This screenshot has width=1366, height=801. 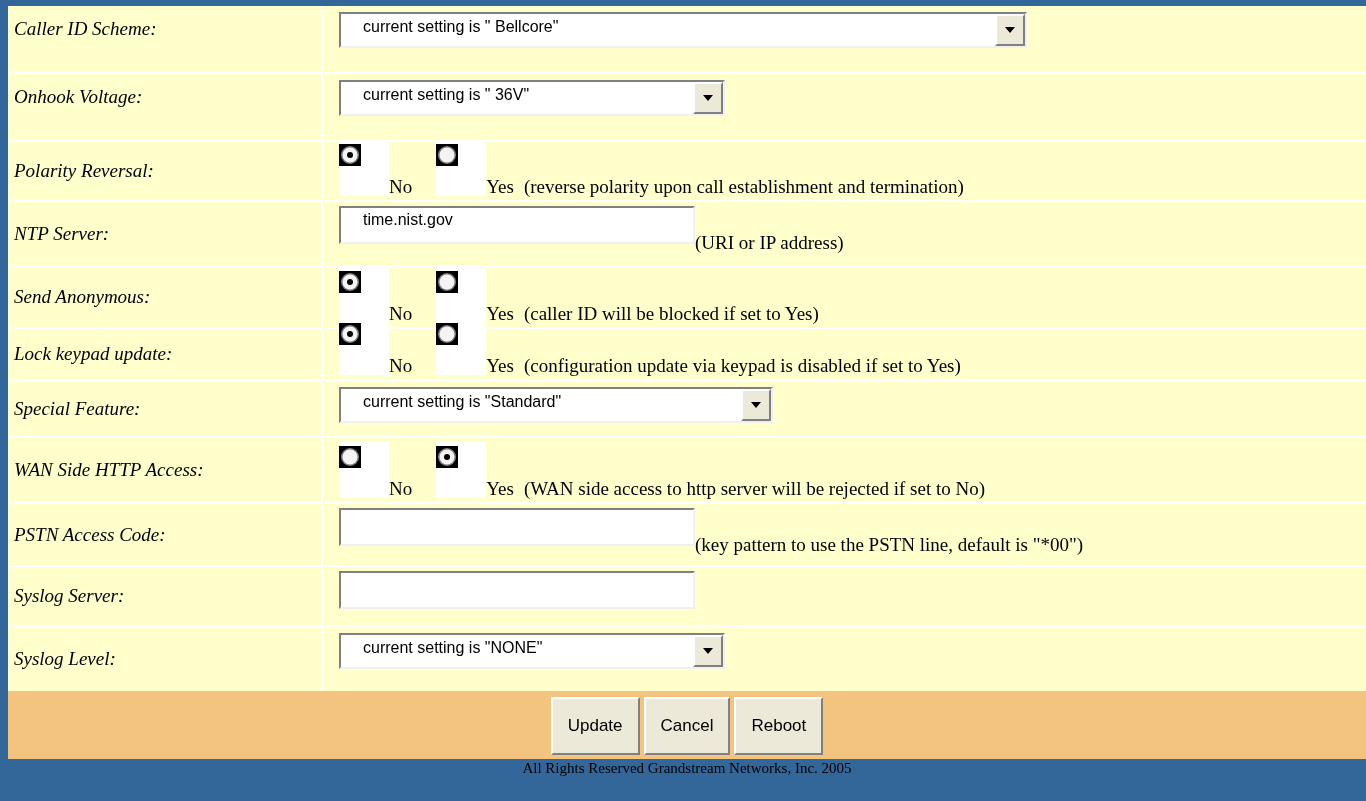 What do you see at coordinates (779, 726) in the screenshot?
I see `action-button: Reboot` at bounding box center [779, 726].